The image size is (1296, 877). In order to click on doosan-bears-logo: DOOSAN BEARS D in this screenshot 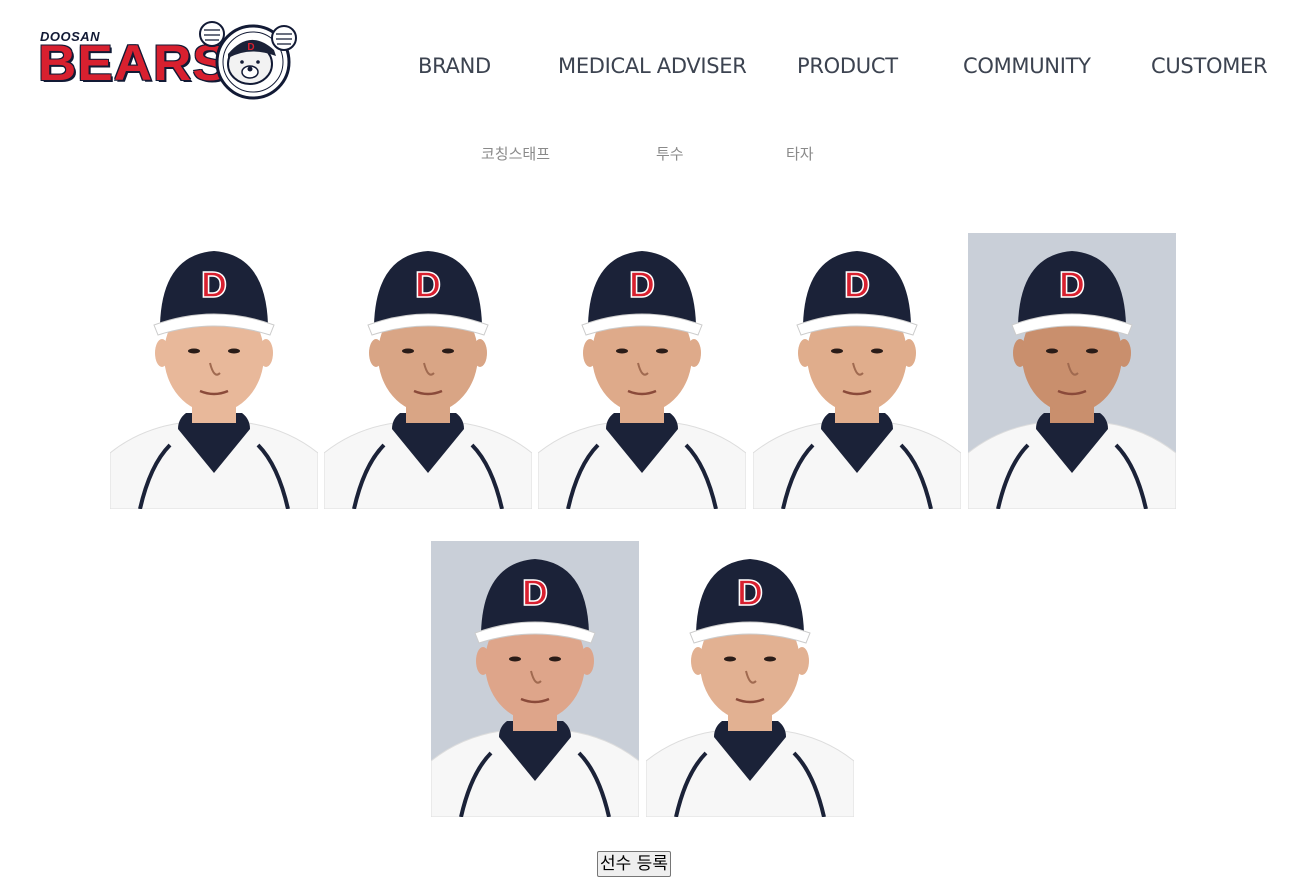, I will do `click(169, 57)`.